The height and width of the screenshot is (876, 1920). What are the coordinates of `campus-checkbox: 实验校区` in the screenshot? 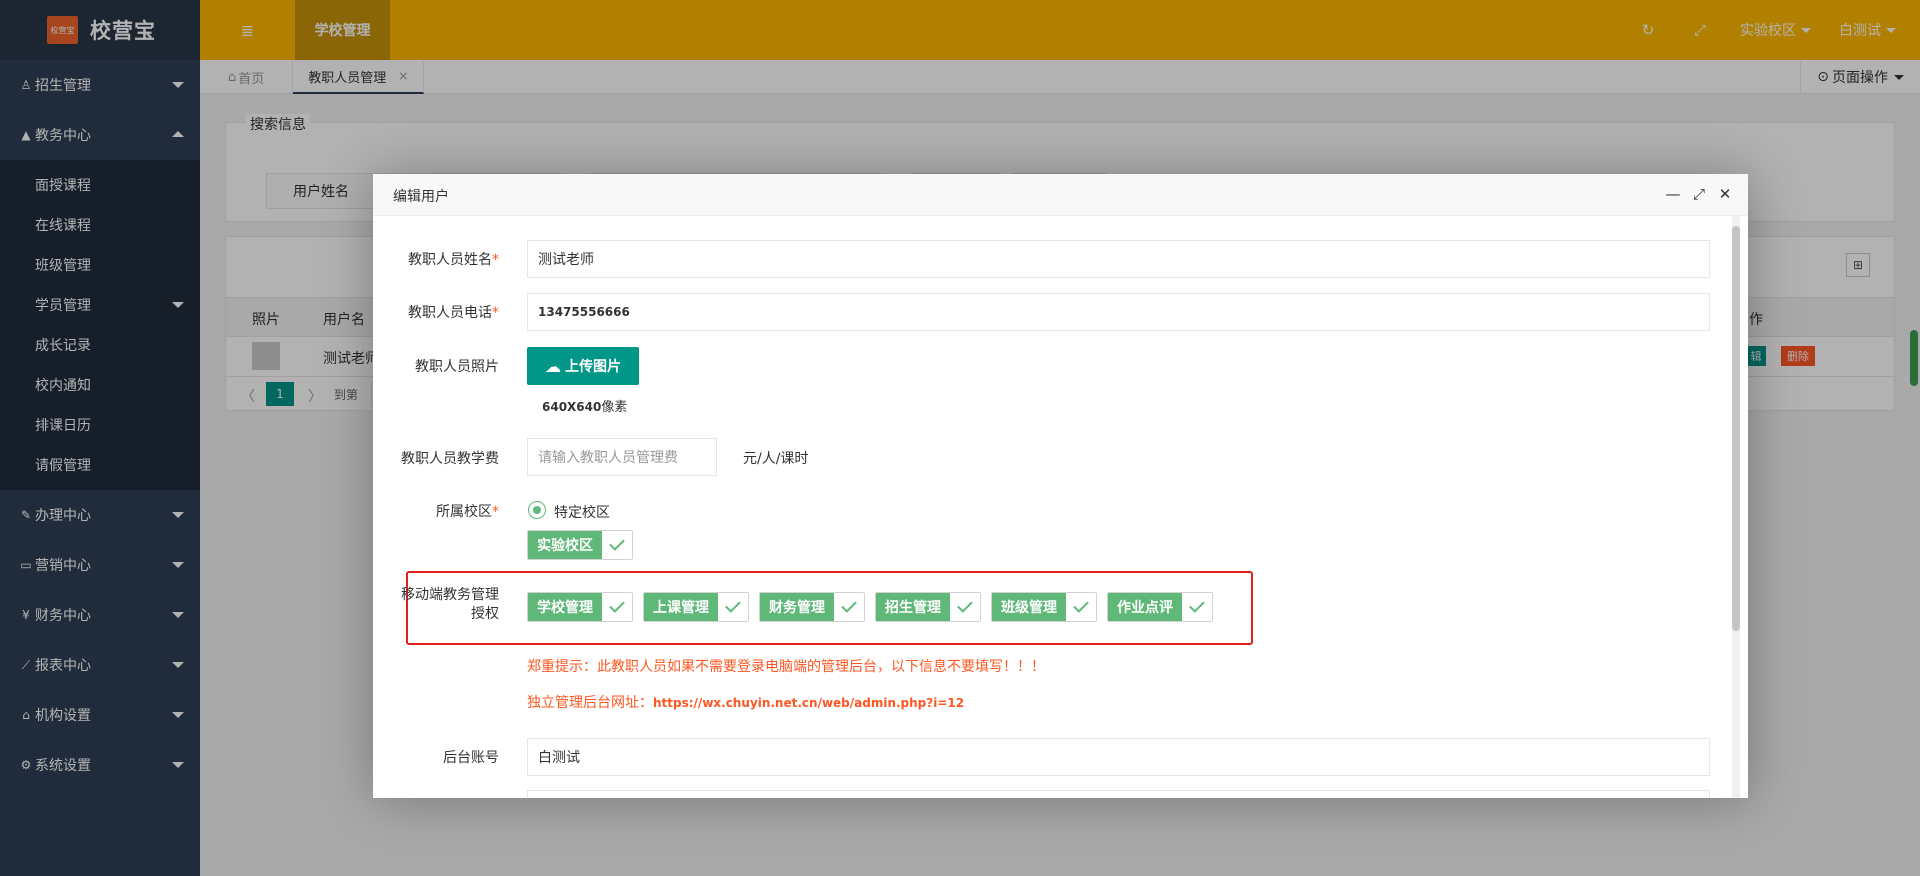 It's located at (580, 545).